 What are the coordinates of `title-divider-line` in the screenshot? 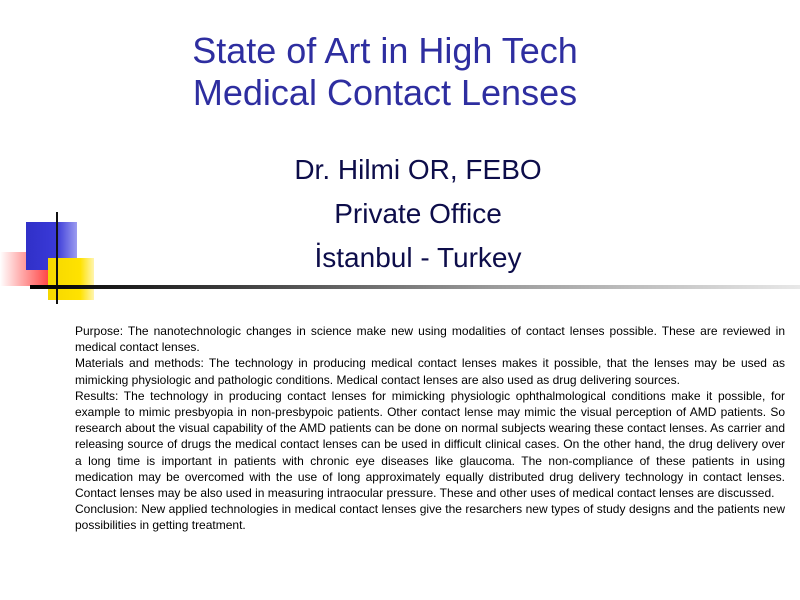 It's located at (415, 287).